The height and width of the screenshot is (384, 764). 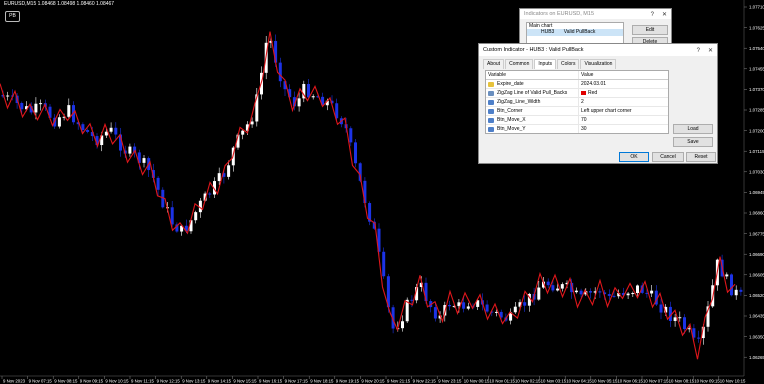 I want to click on param-value: 2024.03.01, so click(x=593, y=84).